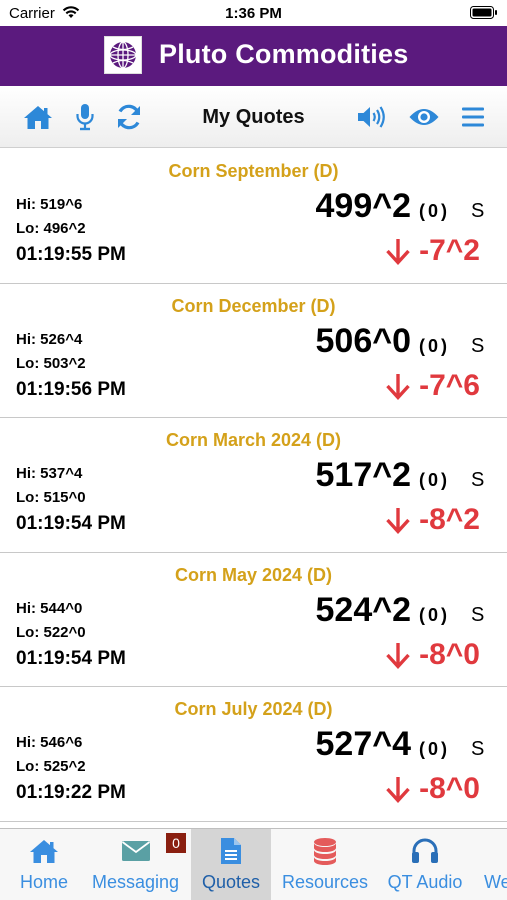  What do you see at coordinates (43, 882) in the screenshot?
I see `tab-label: Home` at bounding box center [43, 882].